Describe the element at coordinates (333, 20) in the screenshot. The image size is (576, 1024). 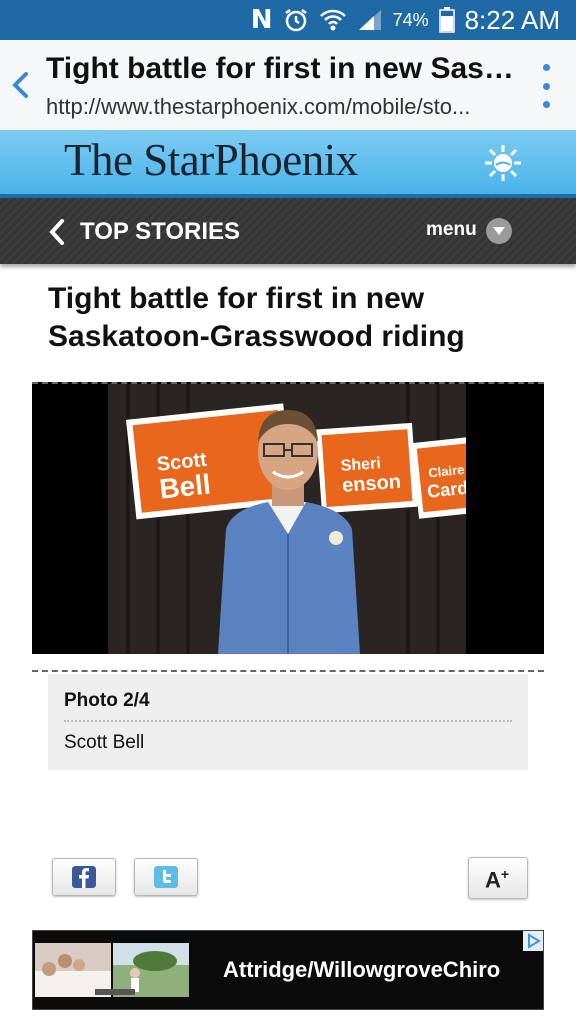
I see `wifi-icon` at that location.